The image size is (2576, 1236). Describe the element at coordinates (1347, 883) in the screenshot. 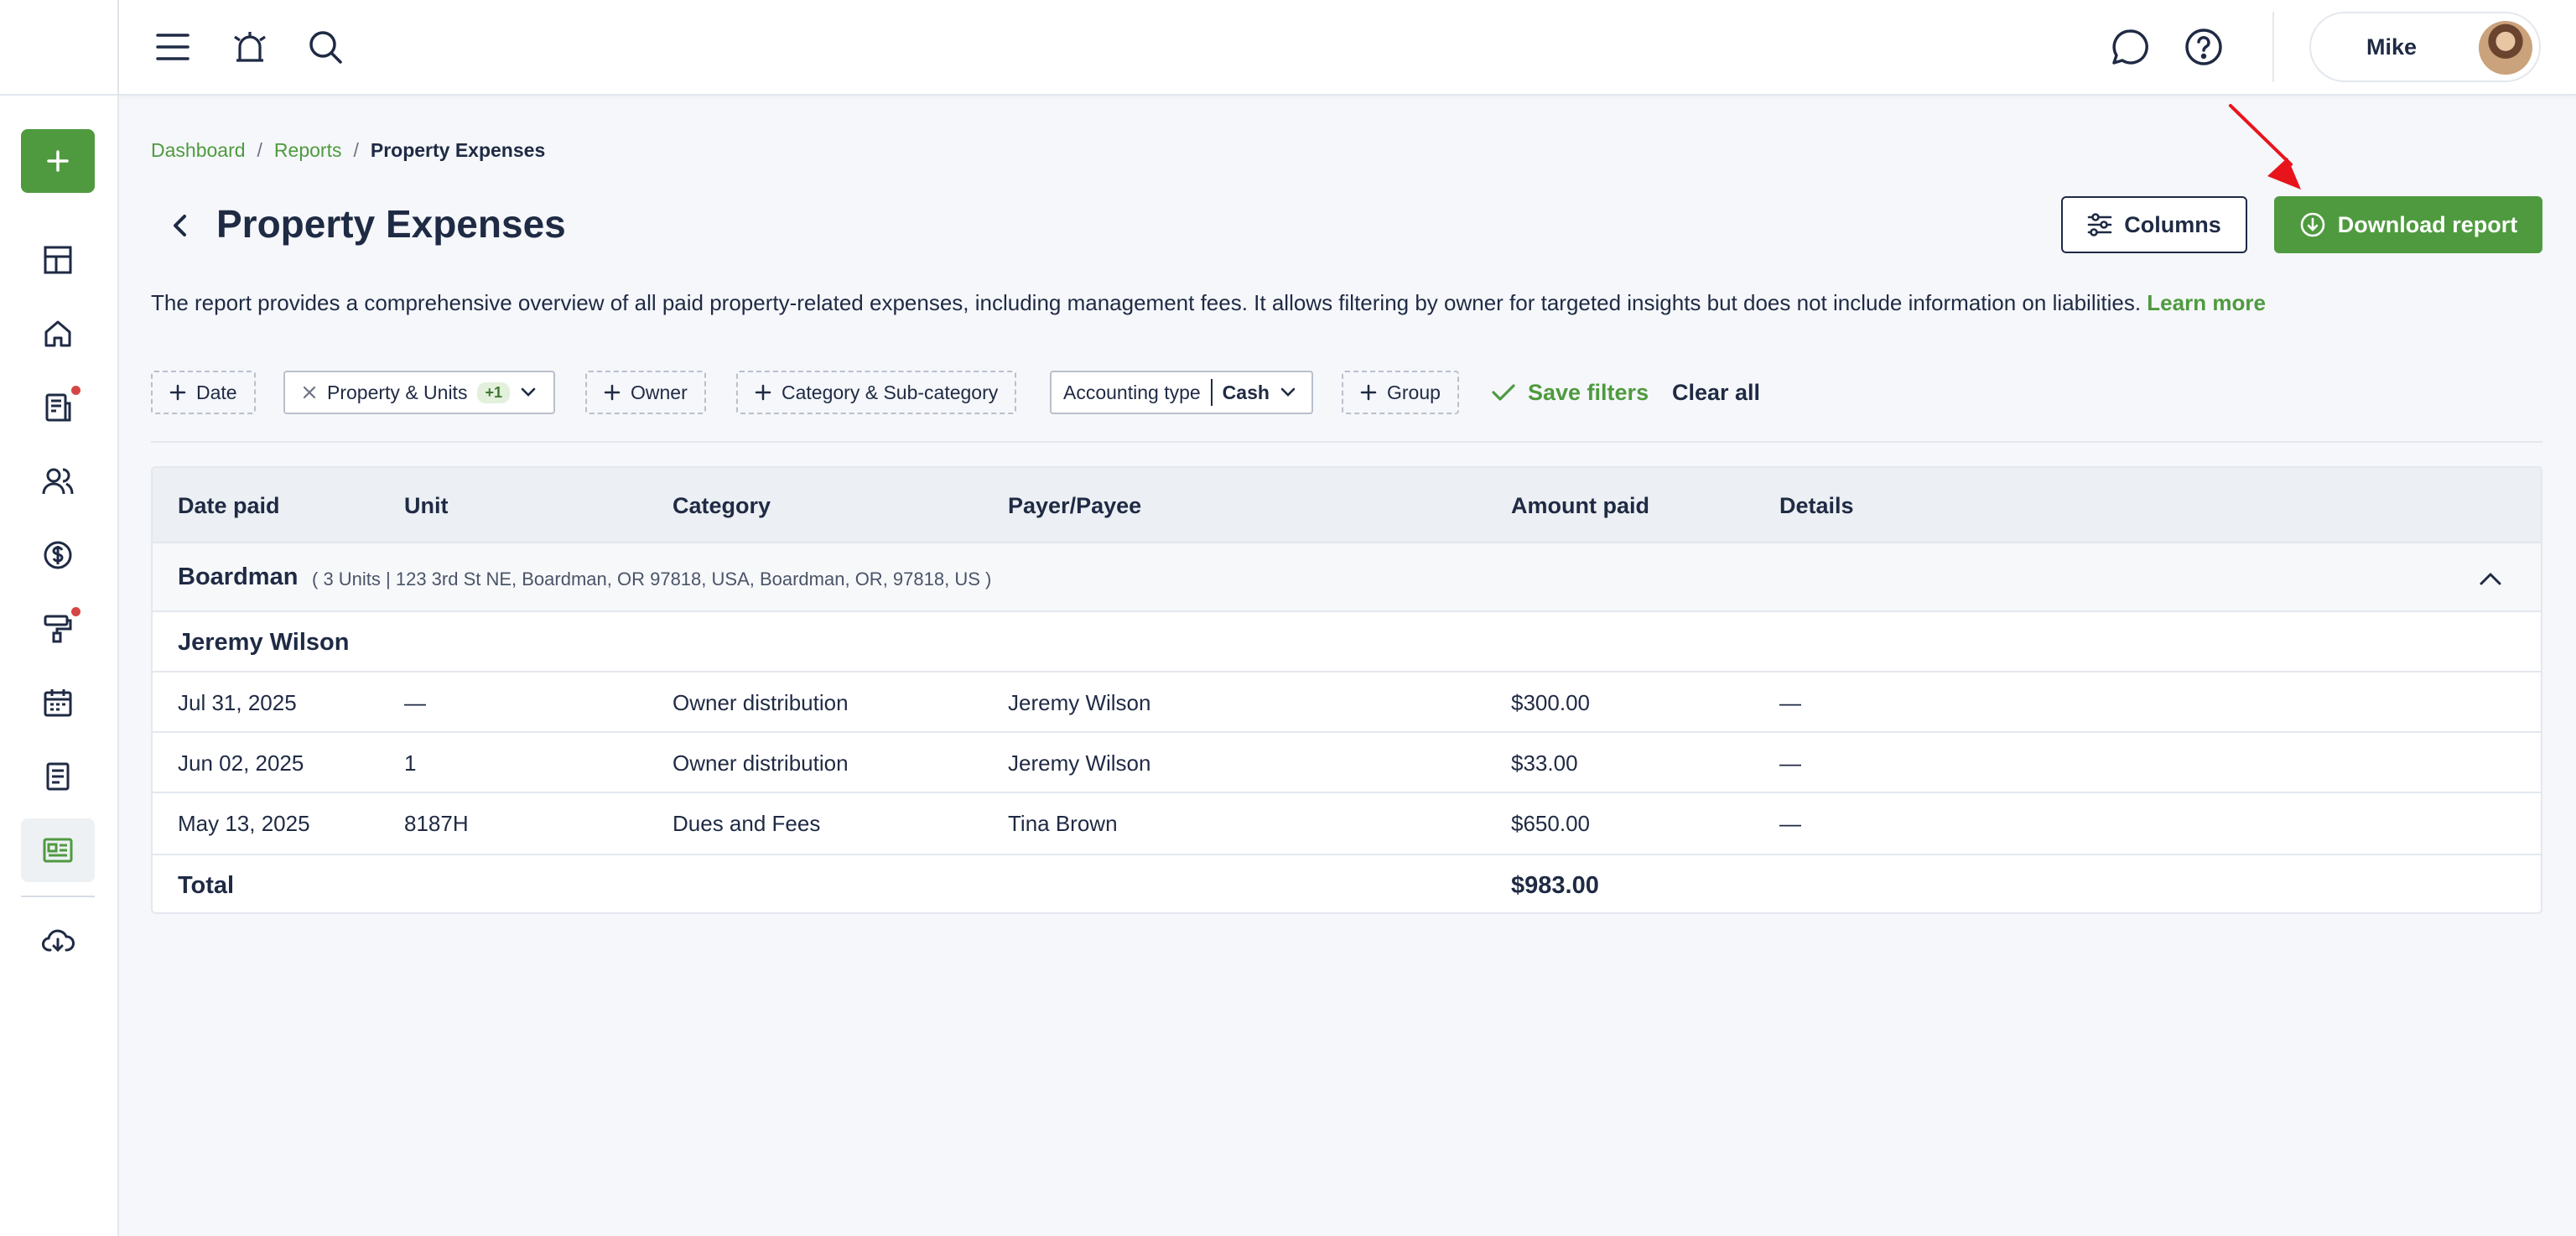

I see `total-row: Total $983.00` at that location.